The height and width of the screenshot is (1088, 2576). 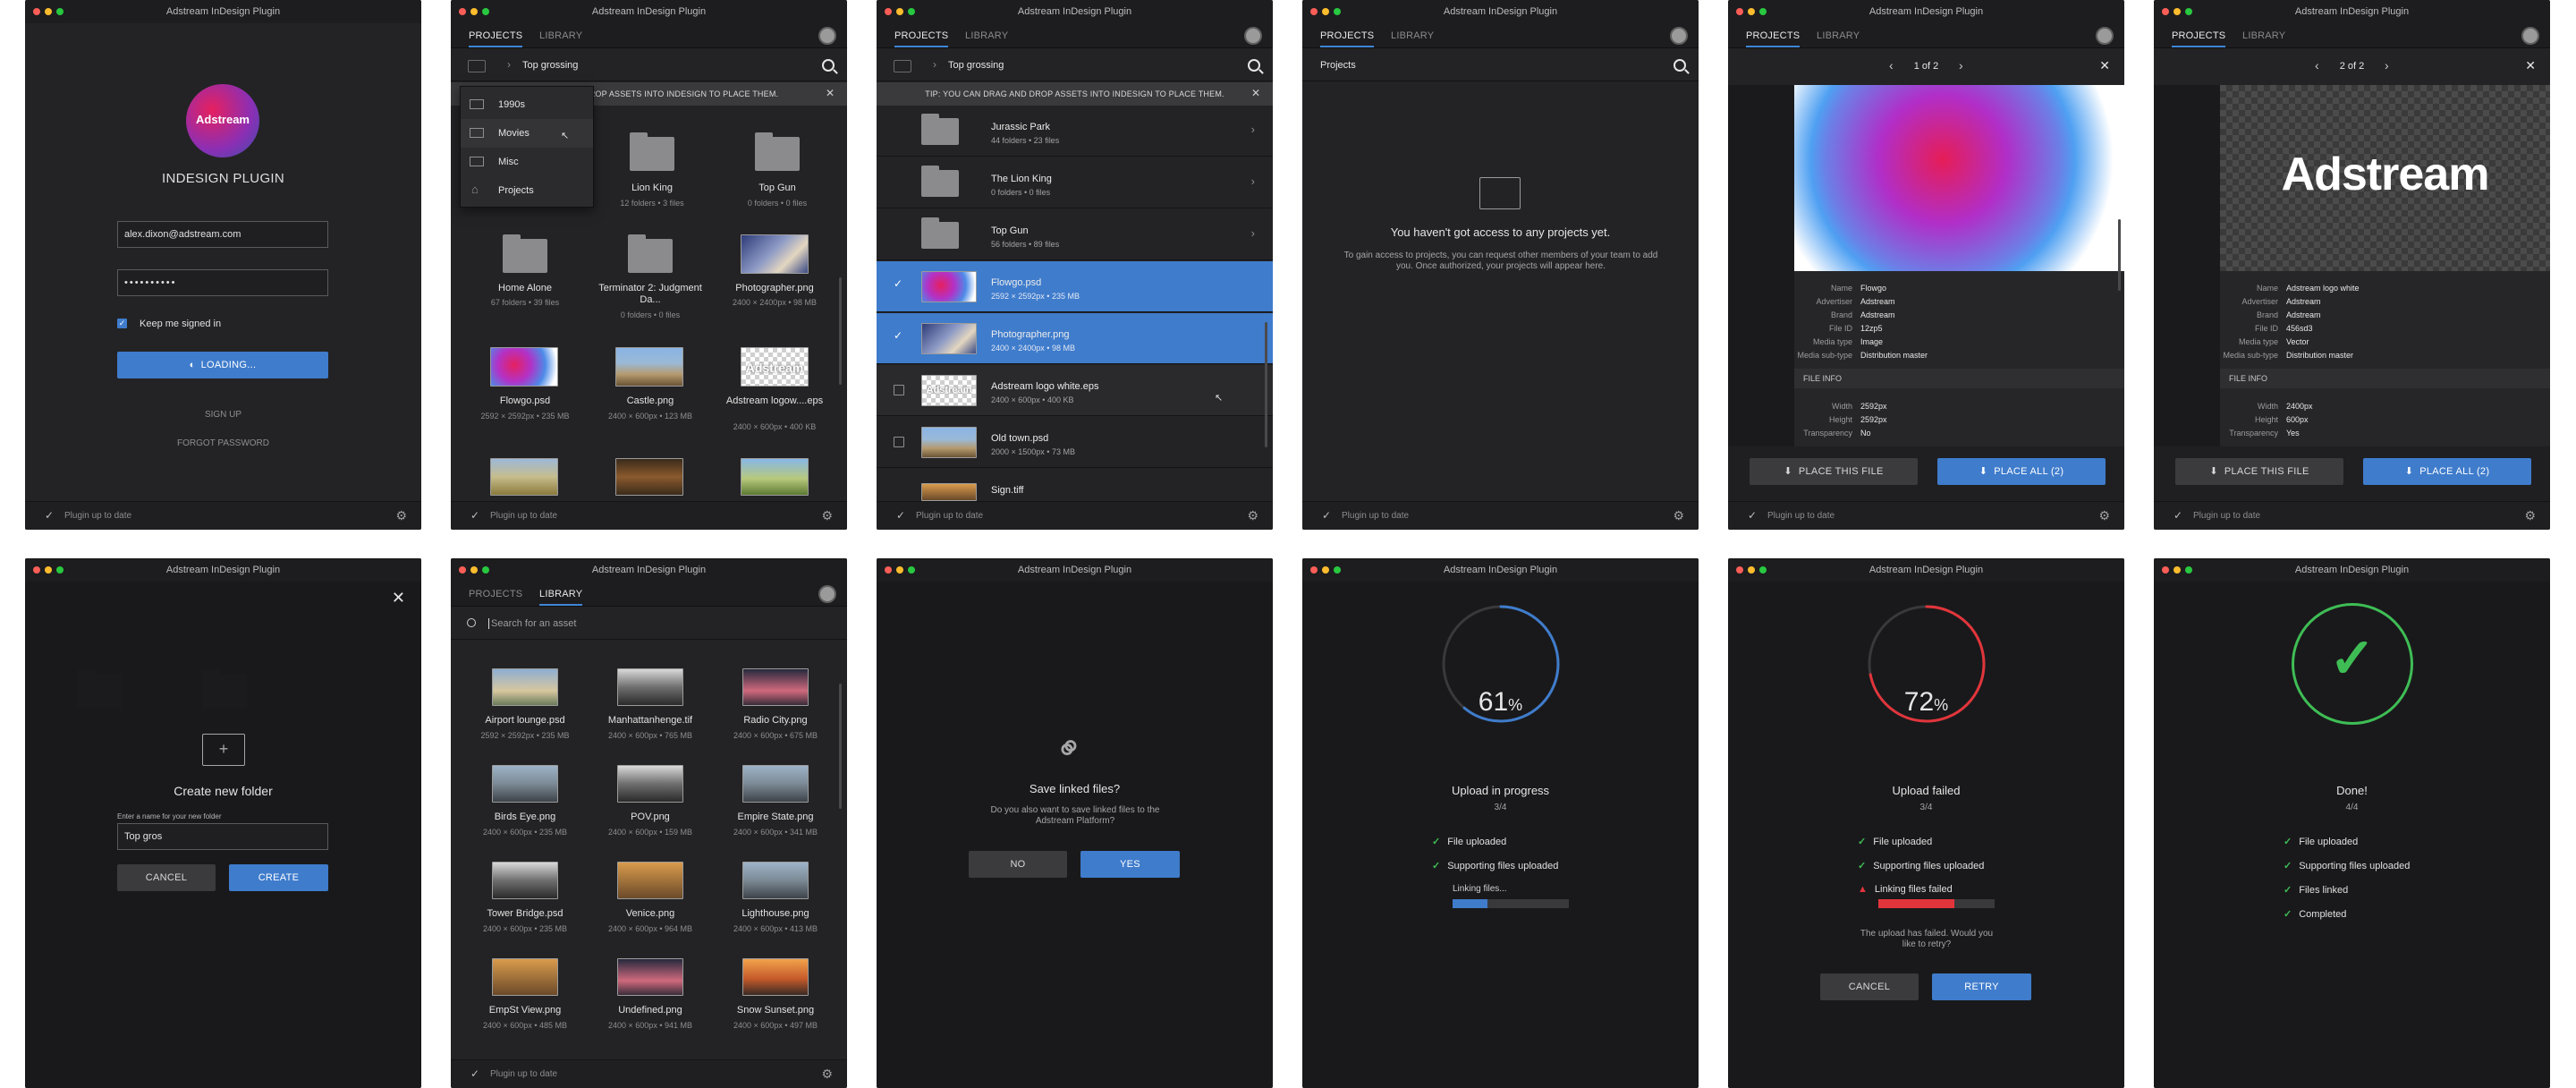 I want to click on dropdown-item: Movies ↖, so click(x=527, y=133).